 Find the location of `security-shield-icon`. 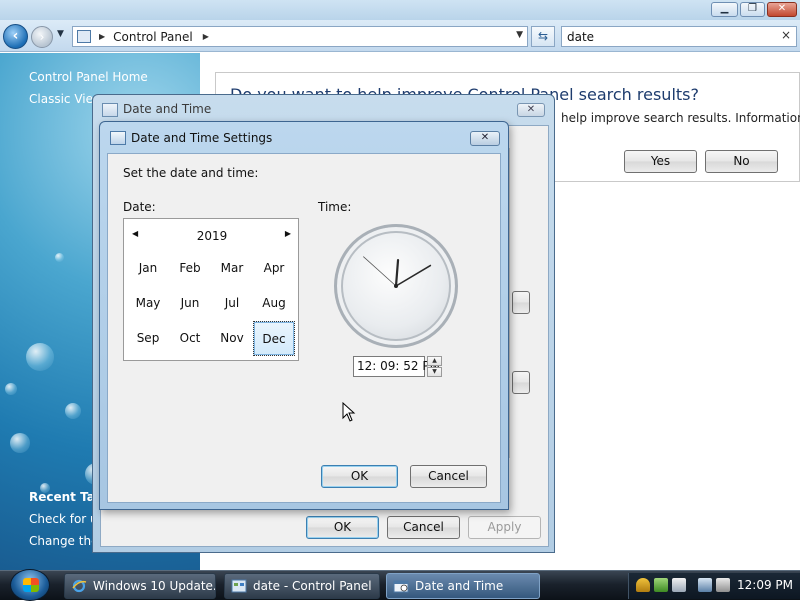

security-shield-icon is located at coordinates (643, 585).